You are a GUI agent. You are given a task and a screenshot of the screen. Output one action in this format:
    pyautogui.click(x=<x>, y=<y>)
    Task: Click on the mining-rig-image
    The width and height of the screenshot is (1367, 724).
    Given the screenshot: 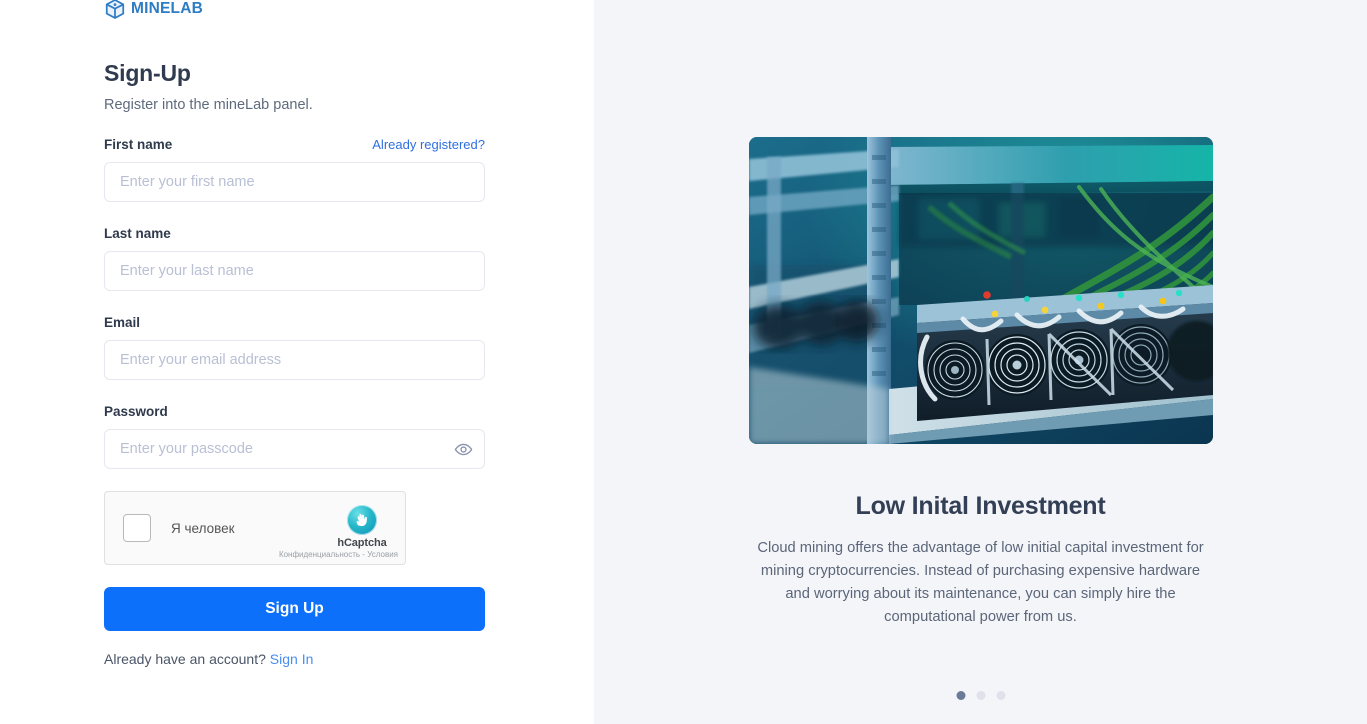 What is the action you would take?
    pyautogui.click(x=980, y=290)
    